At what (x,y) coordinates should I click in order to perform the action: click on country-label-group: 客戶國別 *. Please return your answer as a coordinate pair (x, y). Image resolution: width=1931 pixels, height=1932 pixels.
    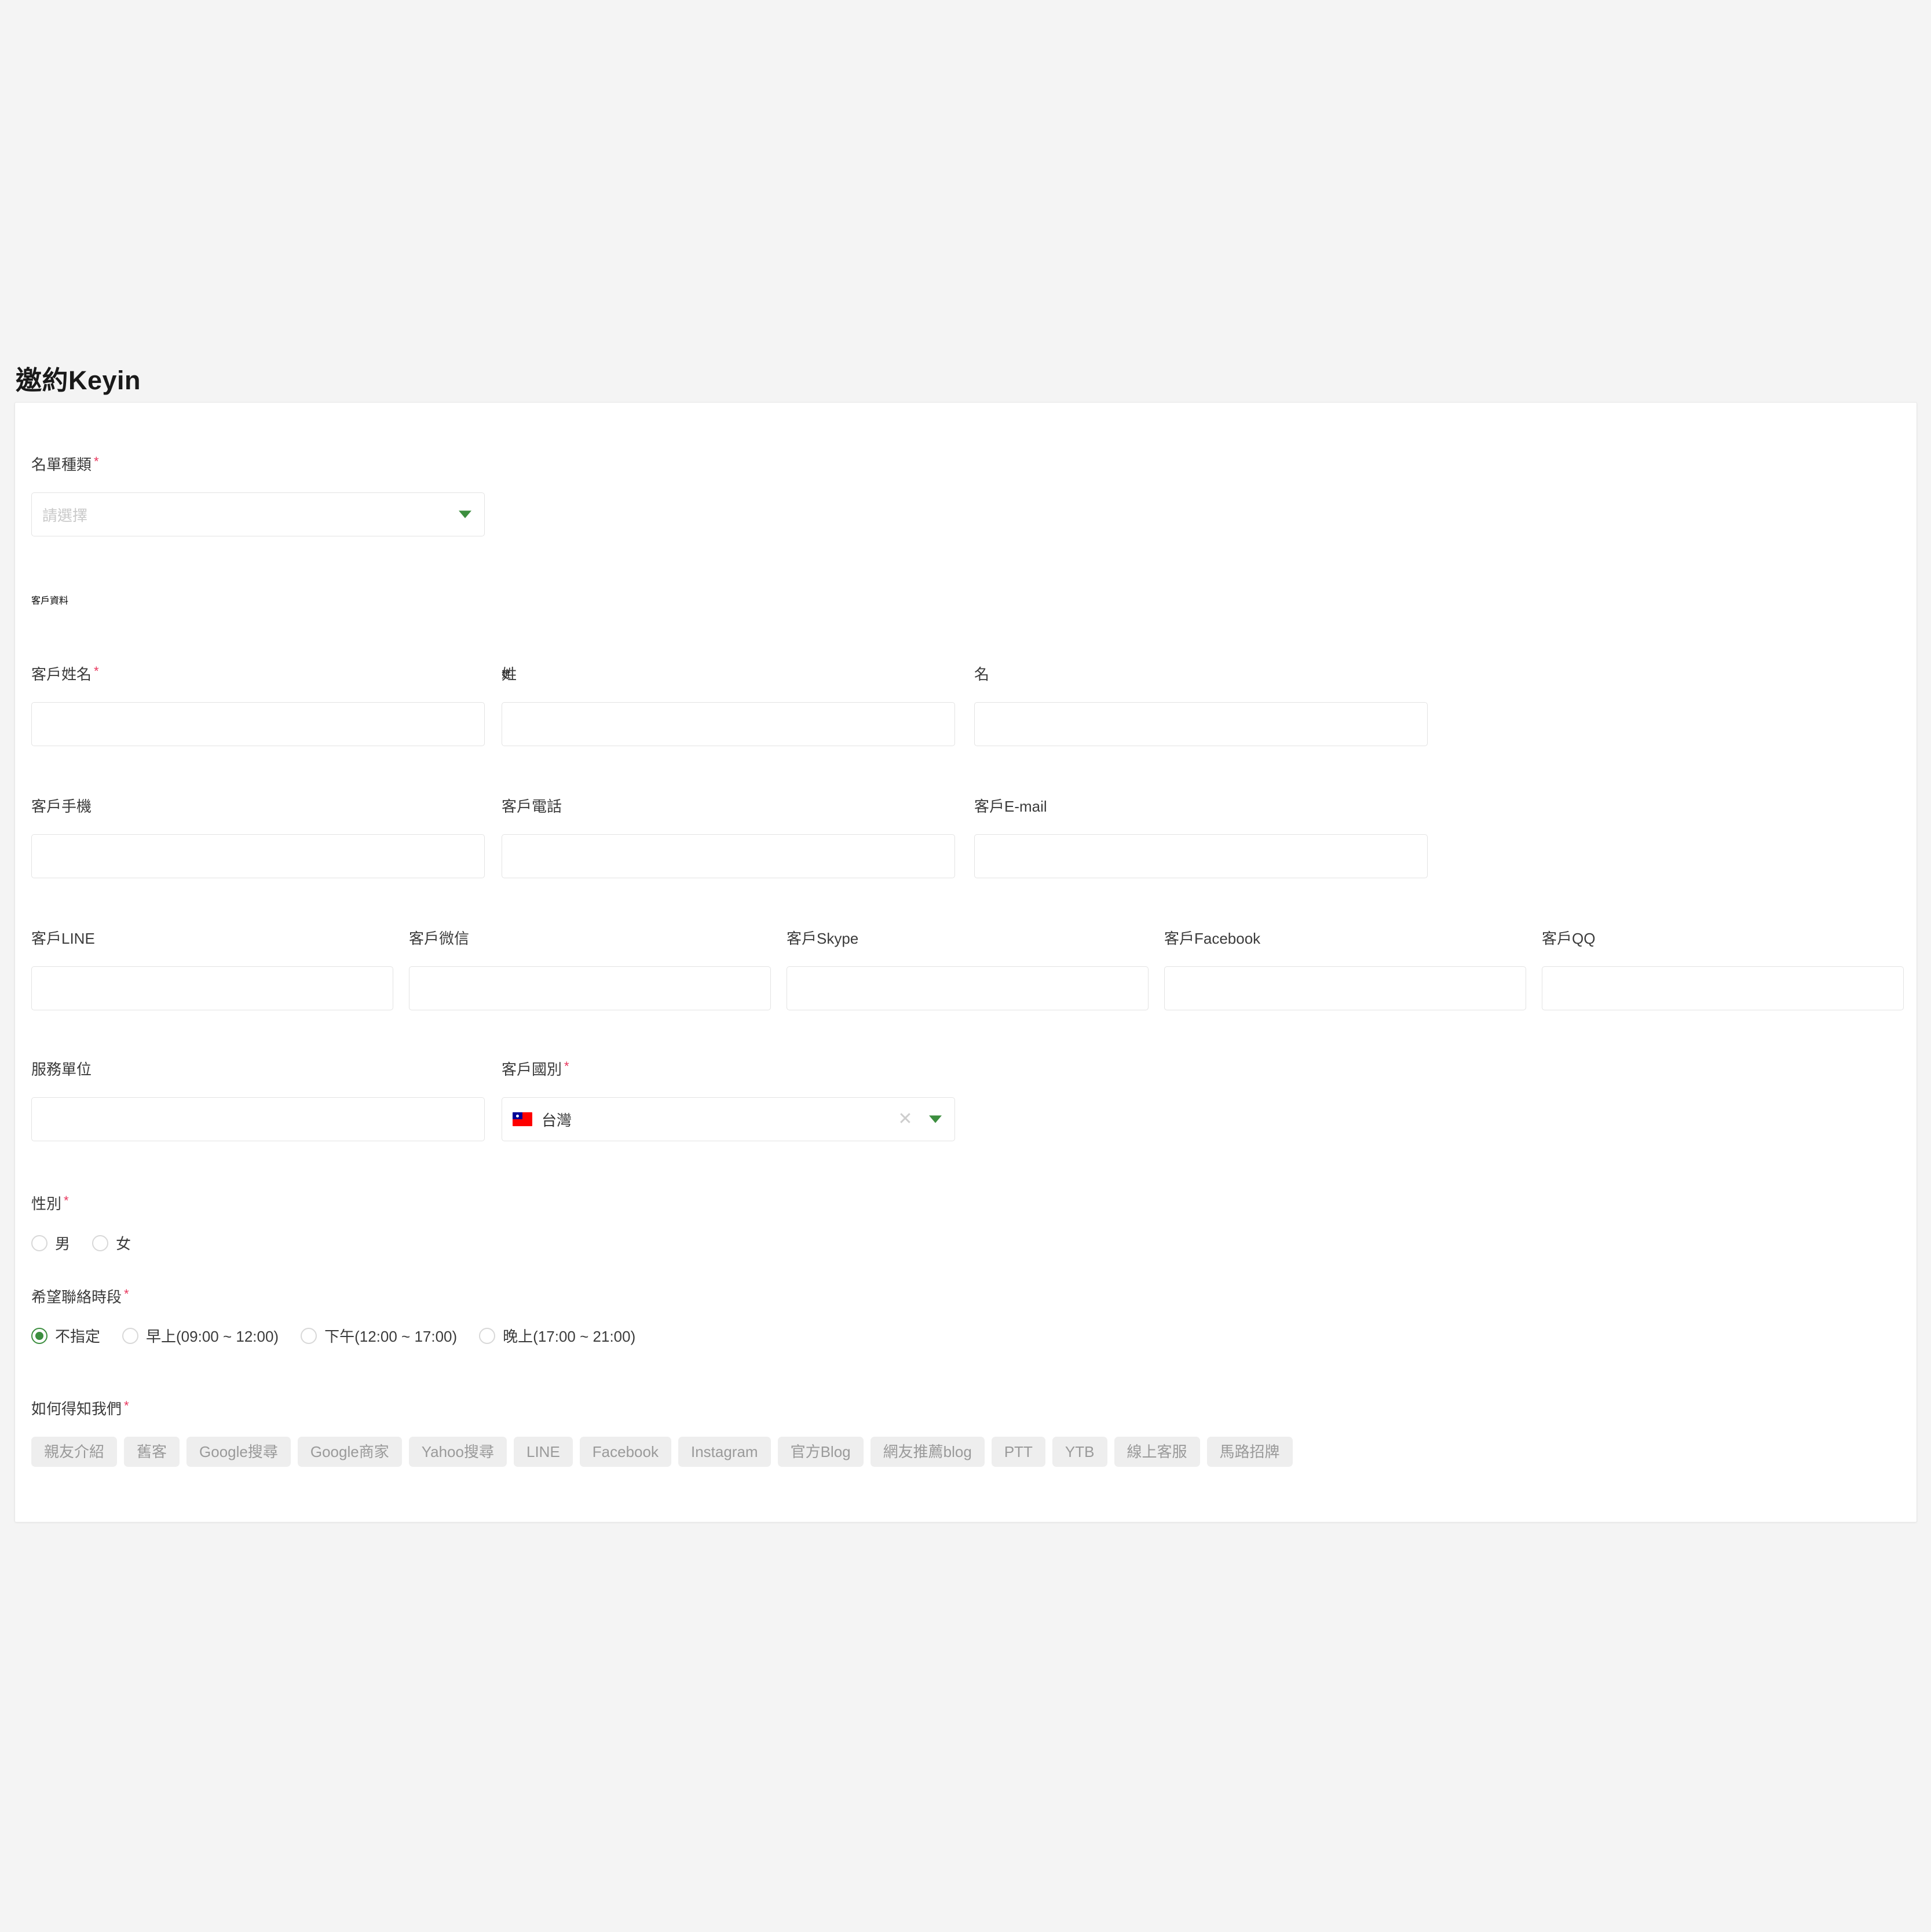
    Looking at the image, I should click on (535, 1068).